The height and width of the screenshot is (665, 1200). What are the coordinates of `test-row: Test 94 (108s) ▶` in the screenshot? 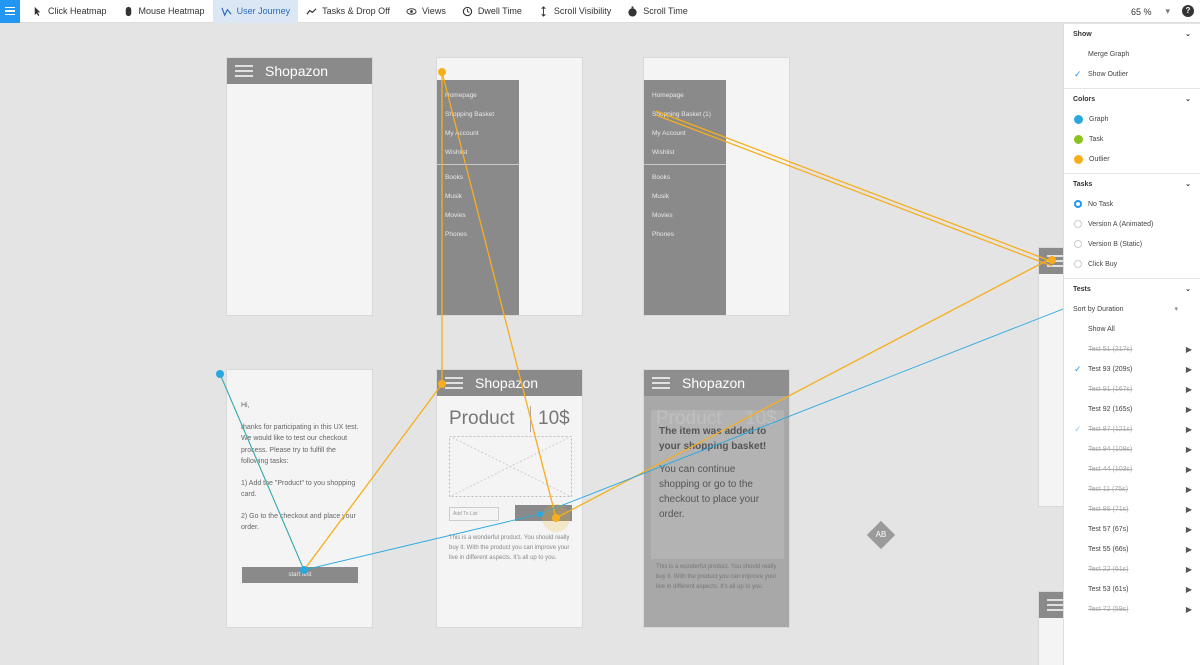 It's located at (1132, 449).